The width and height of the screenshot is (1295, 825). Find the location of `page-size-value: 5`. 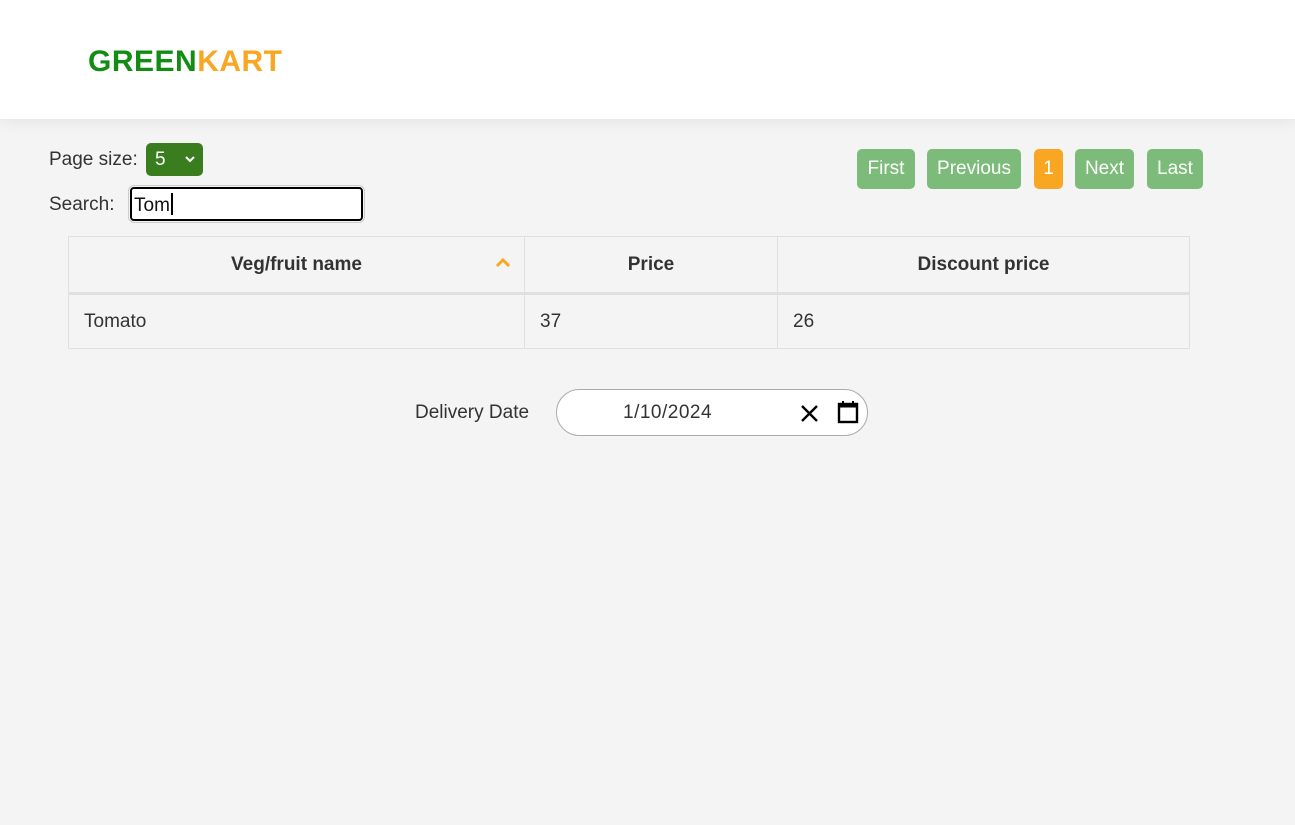

page-size-value: 5 is located at coordinates (160, 159).